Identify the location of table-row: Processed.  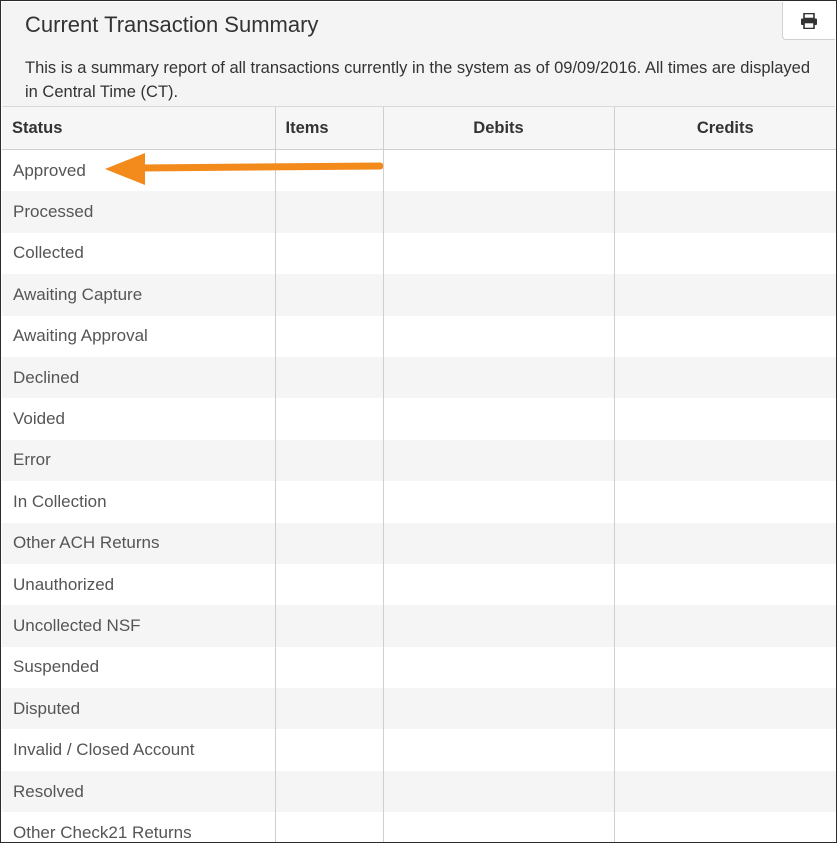
(419, 212).